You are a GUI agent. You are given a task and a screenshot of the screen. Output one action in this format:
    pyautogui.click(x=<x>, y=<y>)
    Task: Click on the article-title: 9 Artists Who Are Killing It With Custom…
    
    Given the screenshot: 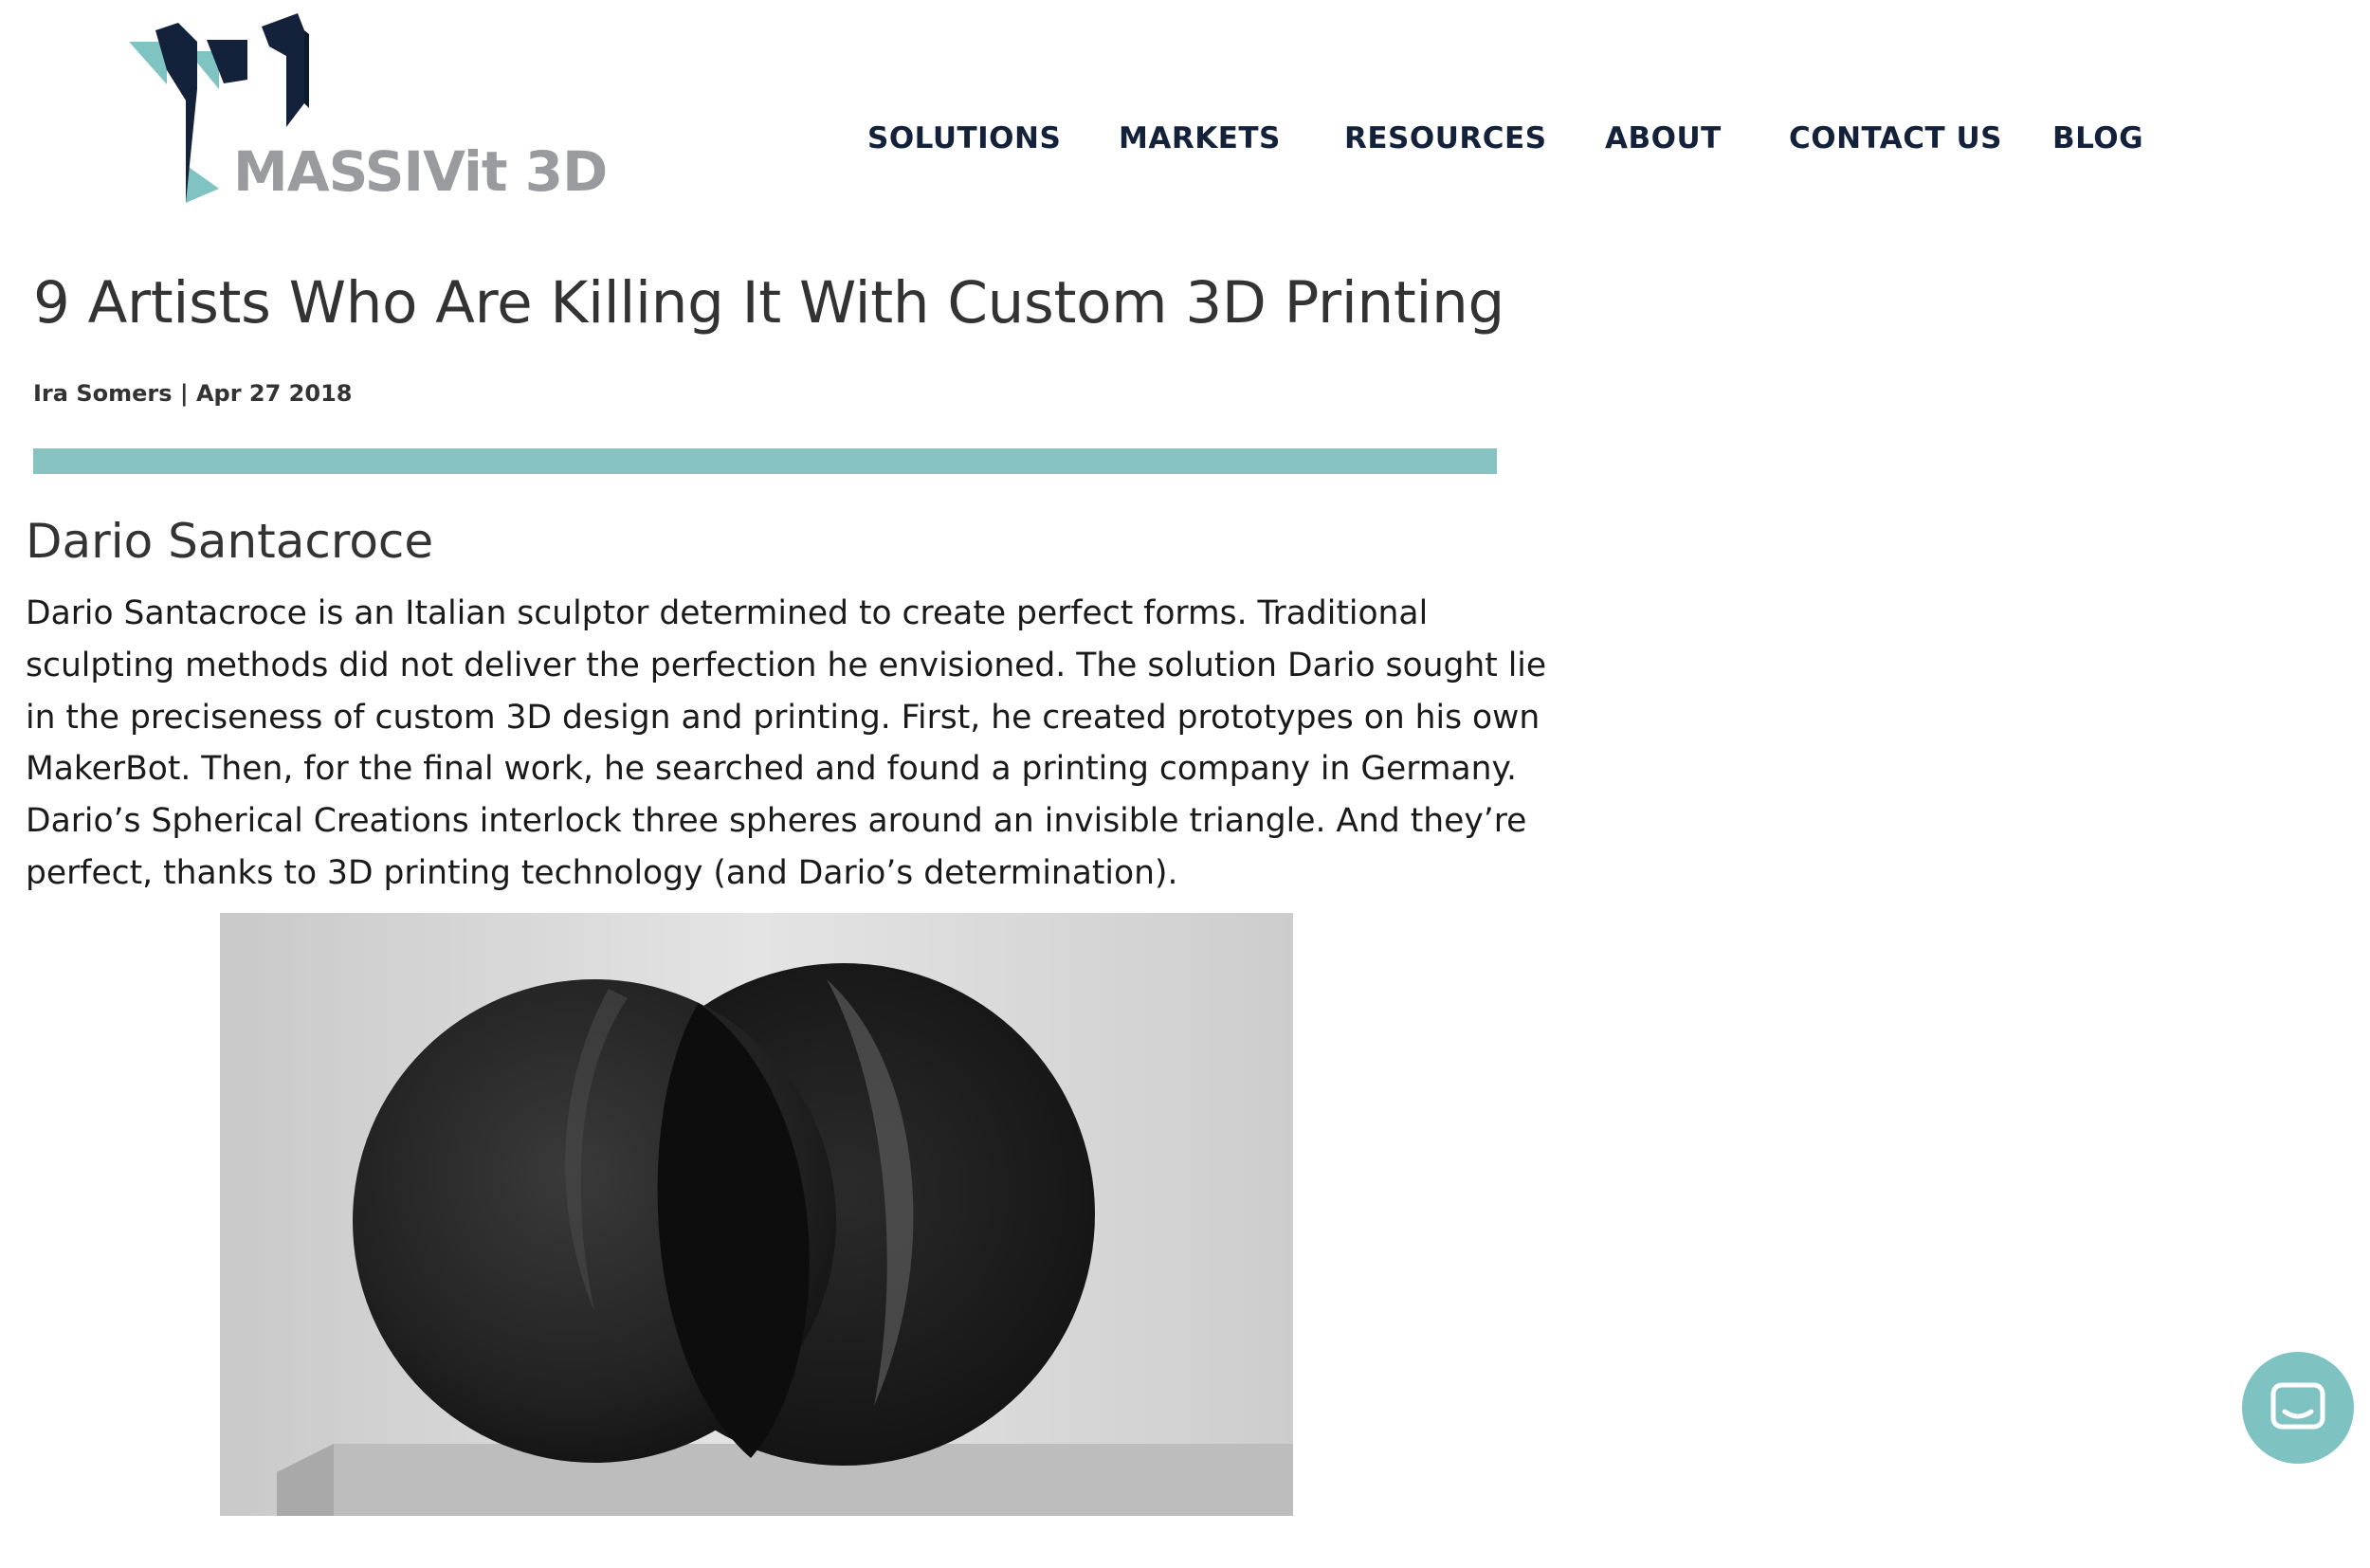 What is the action you would take?
    pyautogui.click(x=768, y=303)
    